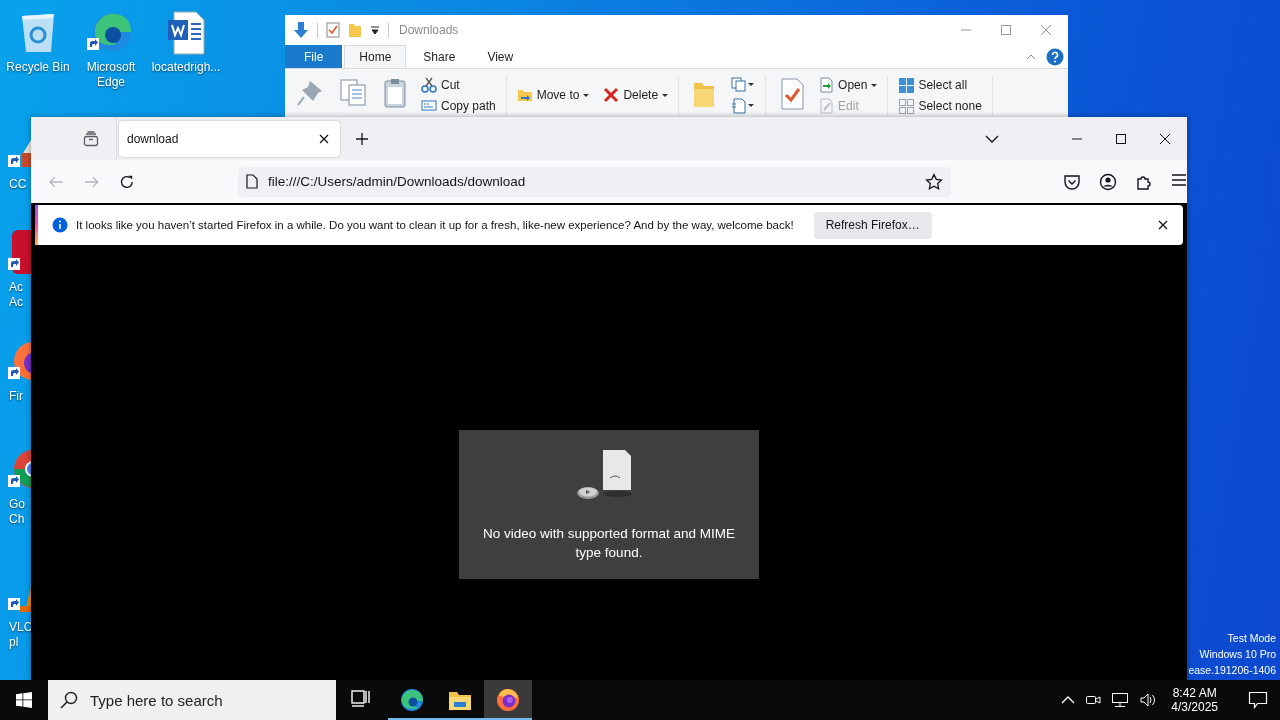 The height and width of the screenshot is (720, 1280). I want to click on icon-label: Edge, so click(111, 82).